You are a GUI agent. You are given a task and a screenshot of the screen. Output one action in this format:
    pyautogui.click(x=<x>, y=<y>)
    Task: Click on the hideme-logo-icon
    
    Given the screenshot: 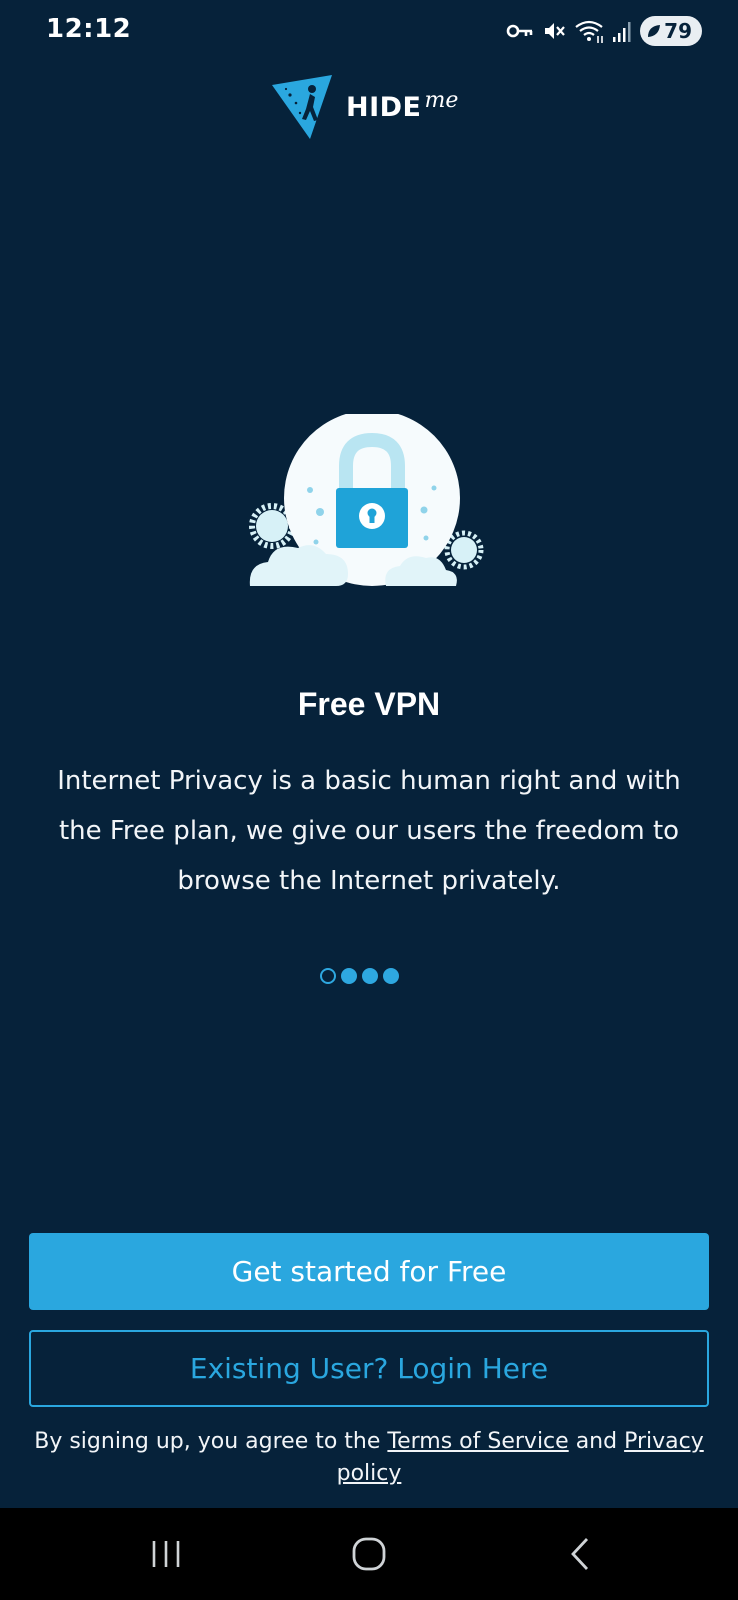 What is the action you would take?
    pyautogui.click(x=302, y=107)
    